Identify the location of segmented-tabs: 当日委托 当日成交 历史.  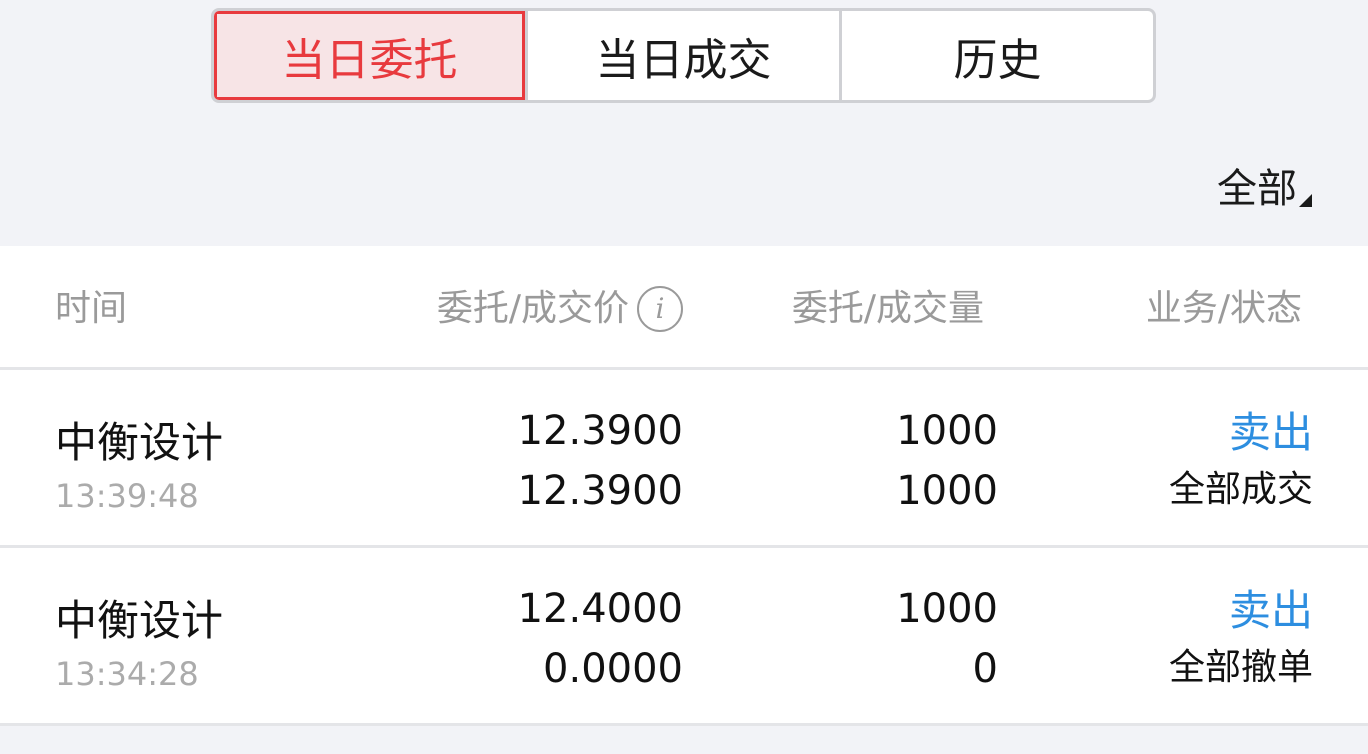
(683, 55).